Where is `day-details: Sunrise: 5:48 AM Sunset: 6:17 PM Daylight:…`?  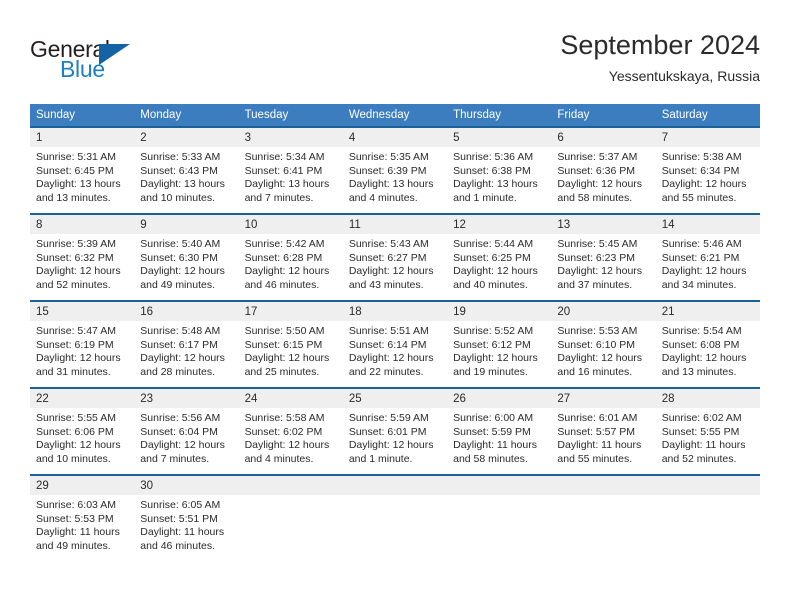 day-details: Sunrise: 5:48 AM Sunset: 6:17 PM Daylight:… is located at coordinates (186, 350).